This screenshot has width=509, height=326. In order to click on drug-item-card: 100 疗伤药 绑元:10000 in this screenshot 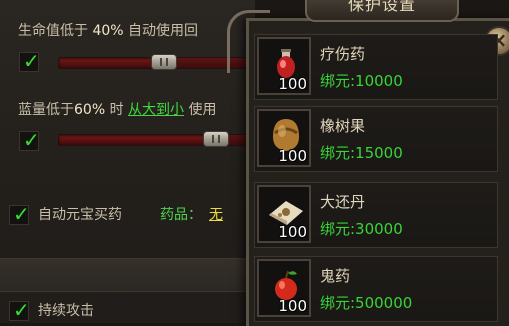, I will do `click(376, 67)`.